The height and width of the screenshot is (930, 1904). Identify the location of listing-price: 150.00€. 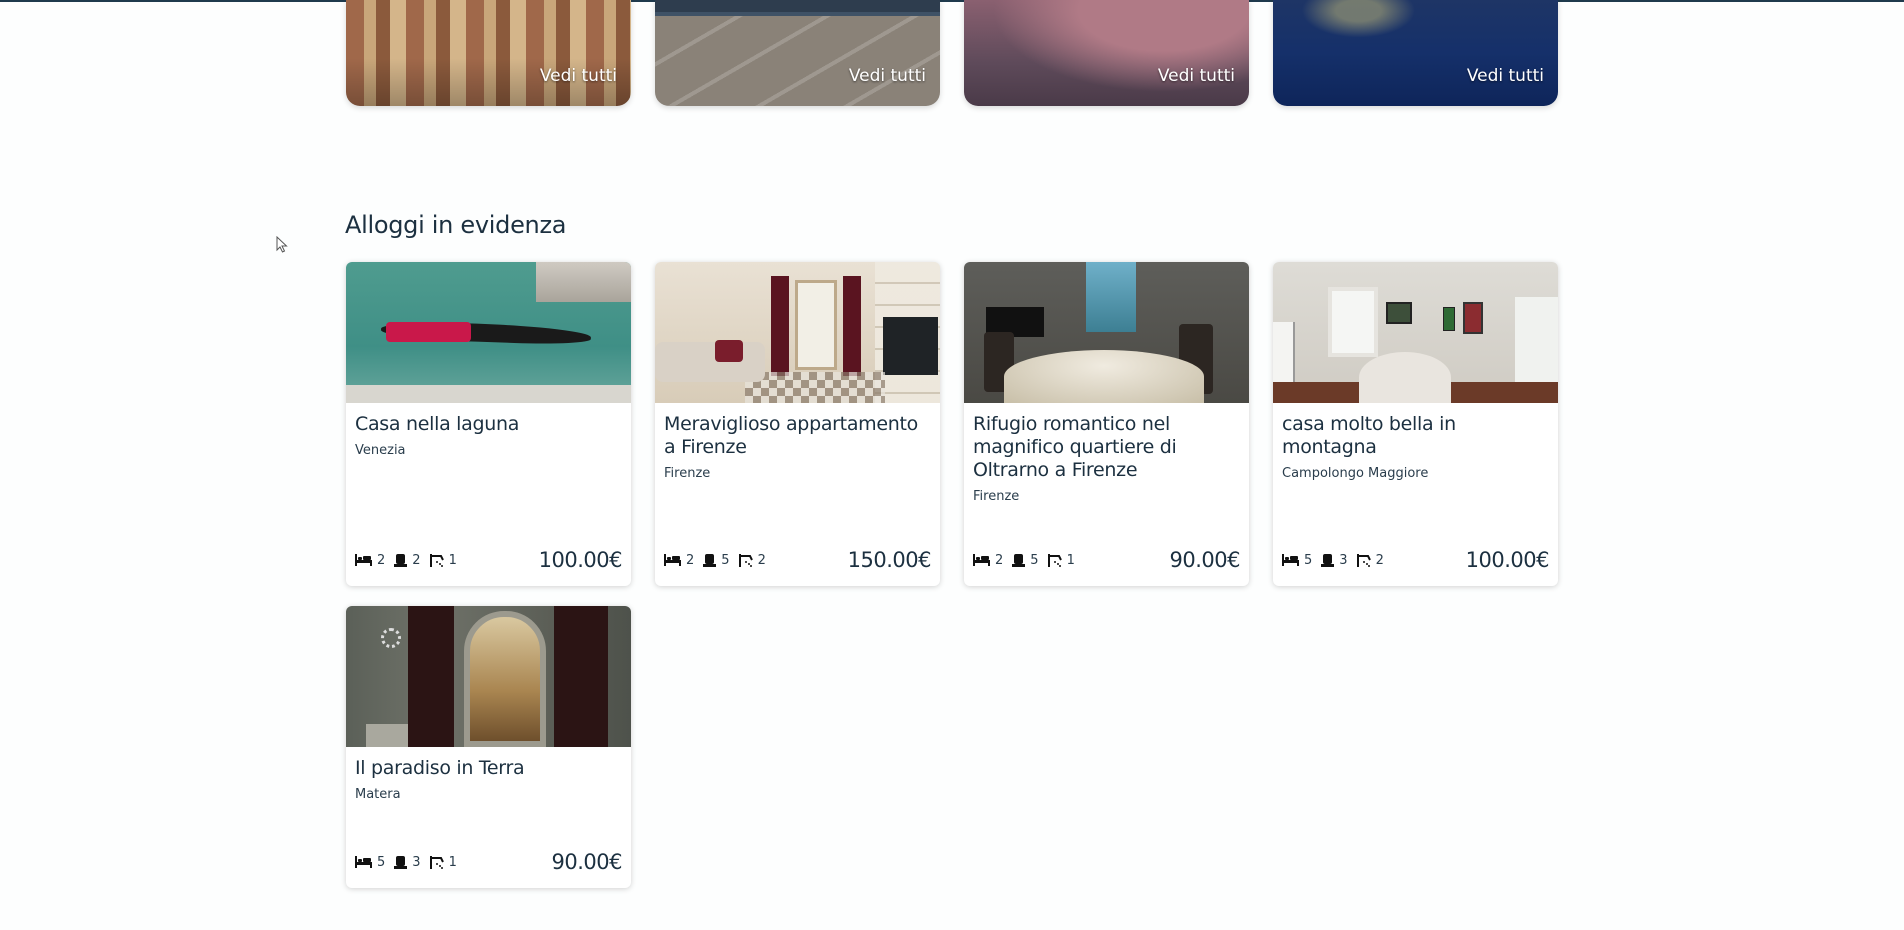
(889, 560).